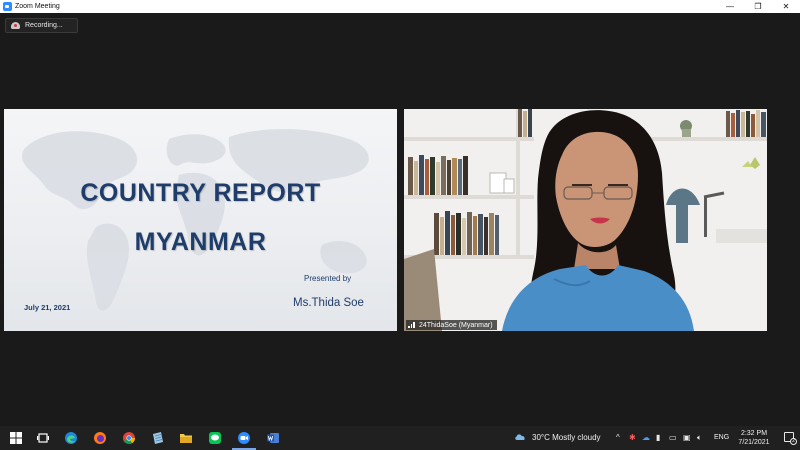  What do you see at coordinates (200, 242) in the screenshot?
I see `slide-title-line2: MYANMAR` at bounding box center [200, 242].